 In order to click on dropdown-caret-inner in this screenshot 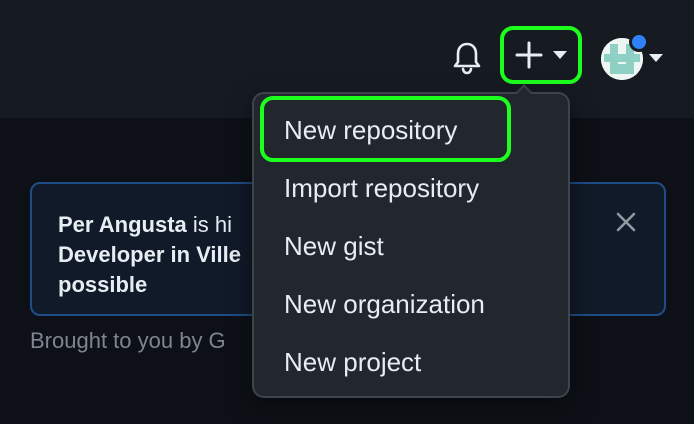, I will do `click(524, 90)`.